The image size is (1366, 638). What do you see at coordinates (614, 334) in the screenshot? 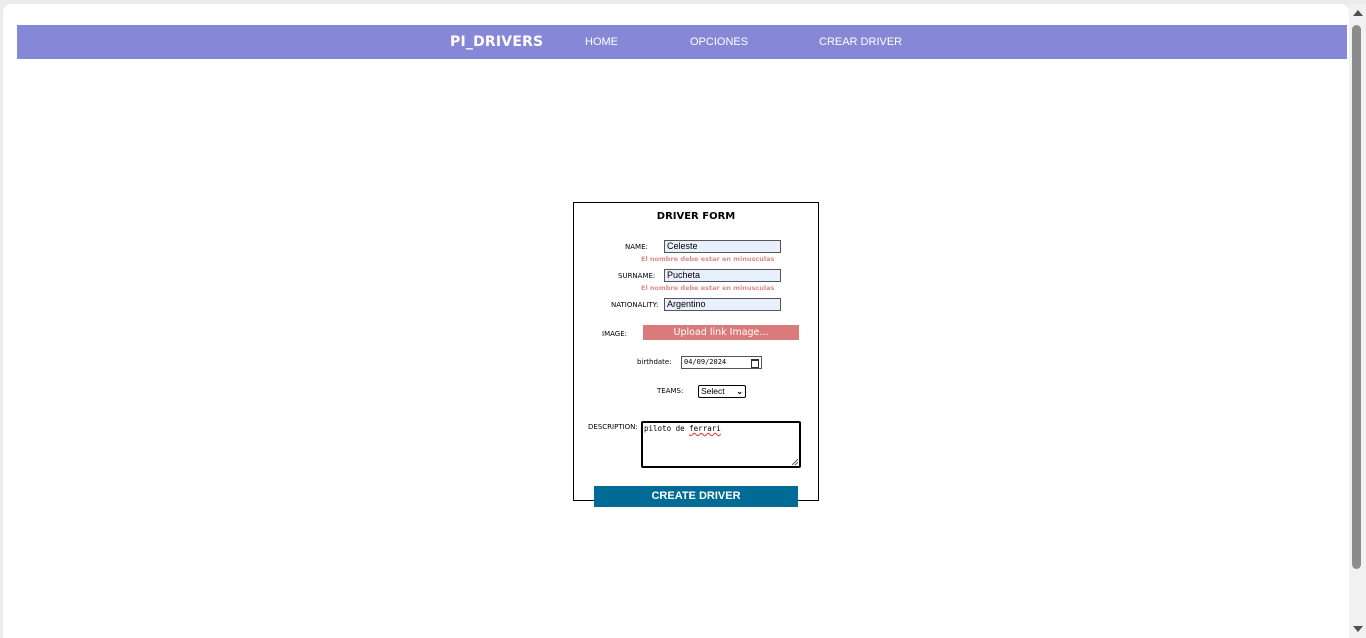
I see `image-label: IMAGE:` at bounding box center [614, 334].